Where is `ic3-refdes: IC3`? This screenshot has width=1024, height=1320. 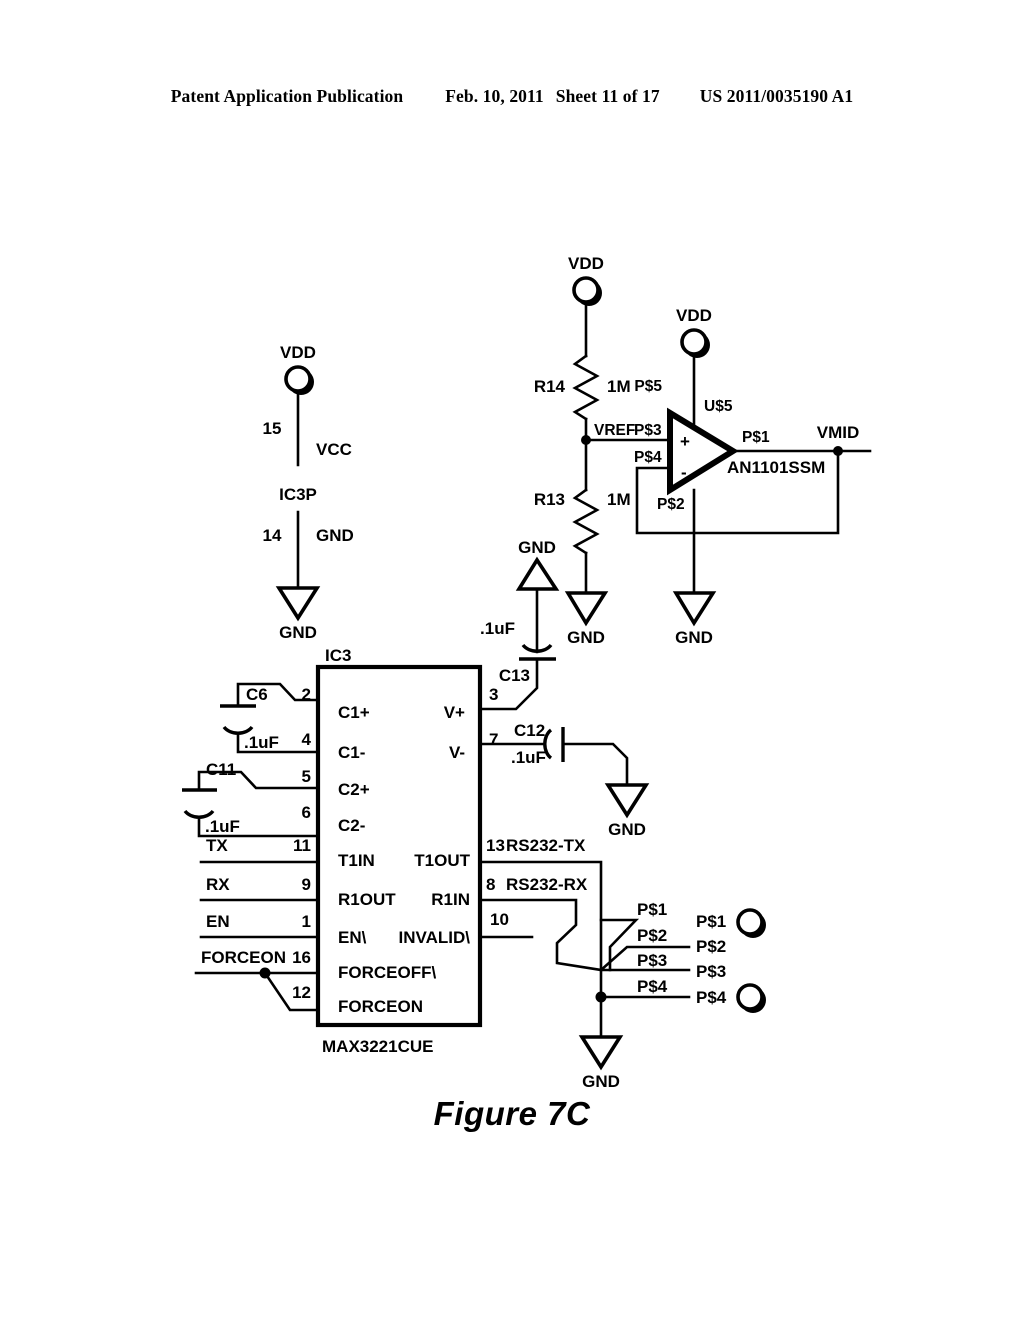 ic3-refdes: IC3 is located at coordinates (338, 655).